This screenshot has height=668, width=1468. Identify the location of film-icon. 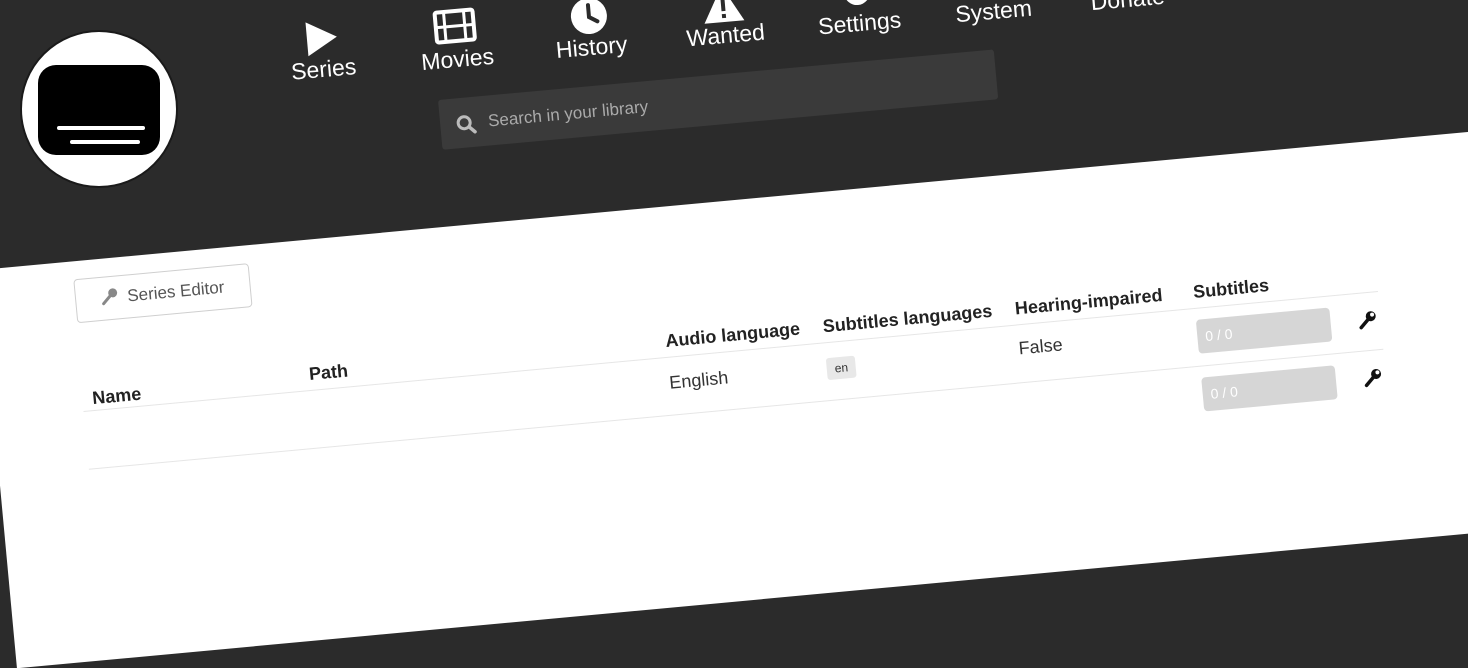
(454, 26).